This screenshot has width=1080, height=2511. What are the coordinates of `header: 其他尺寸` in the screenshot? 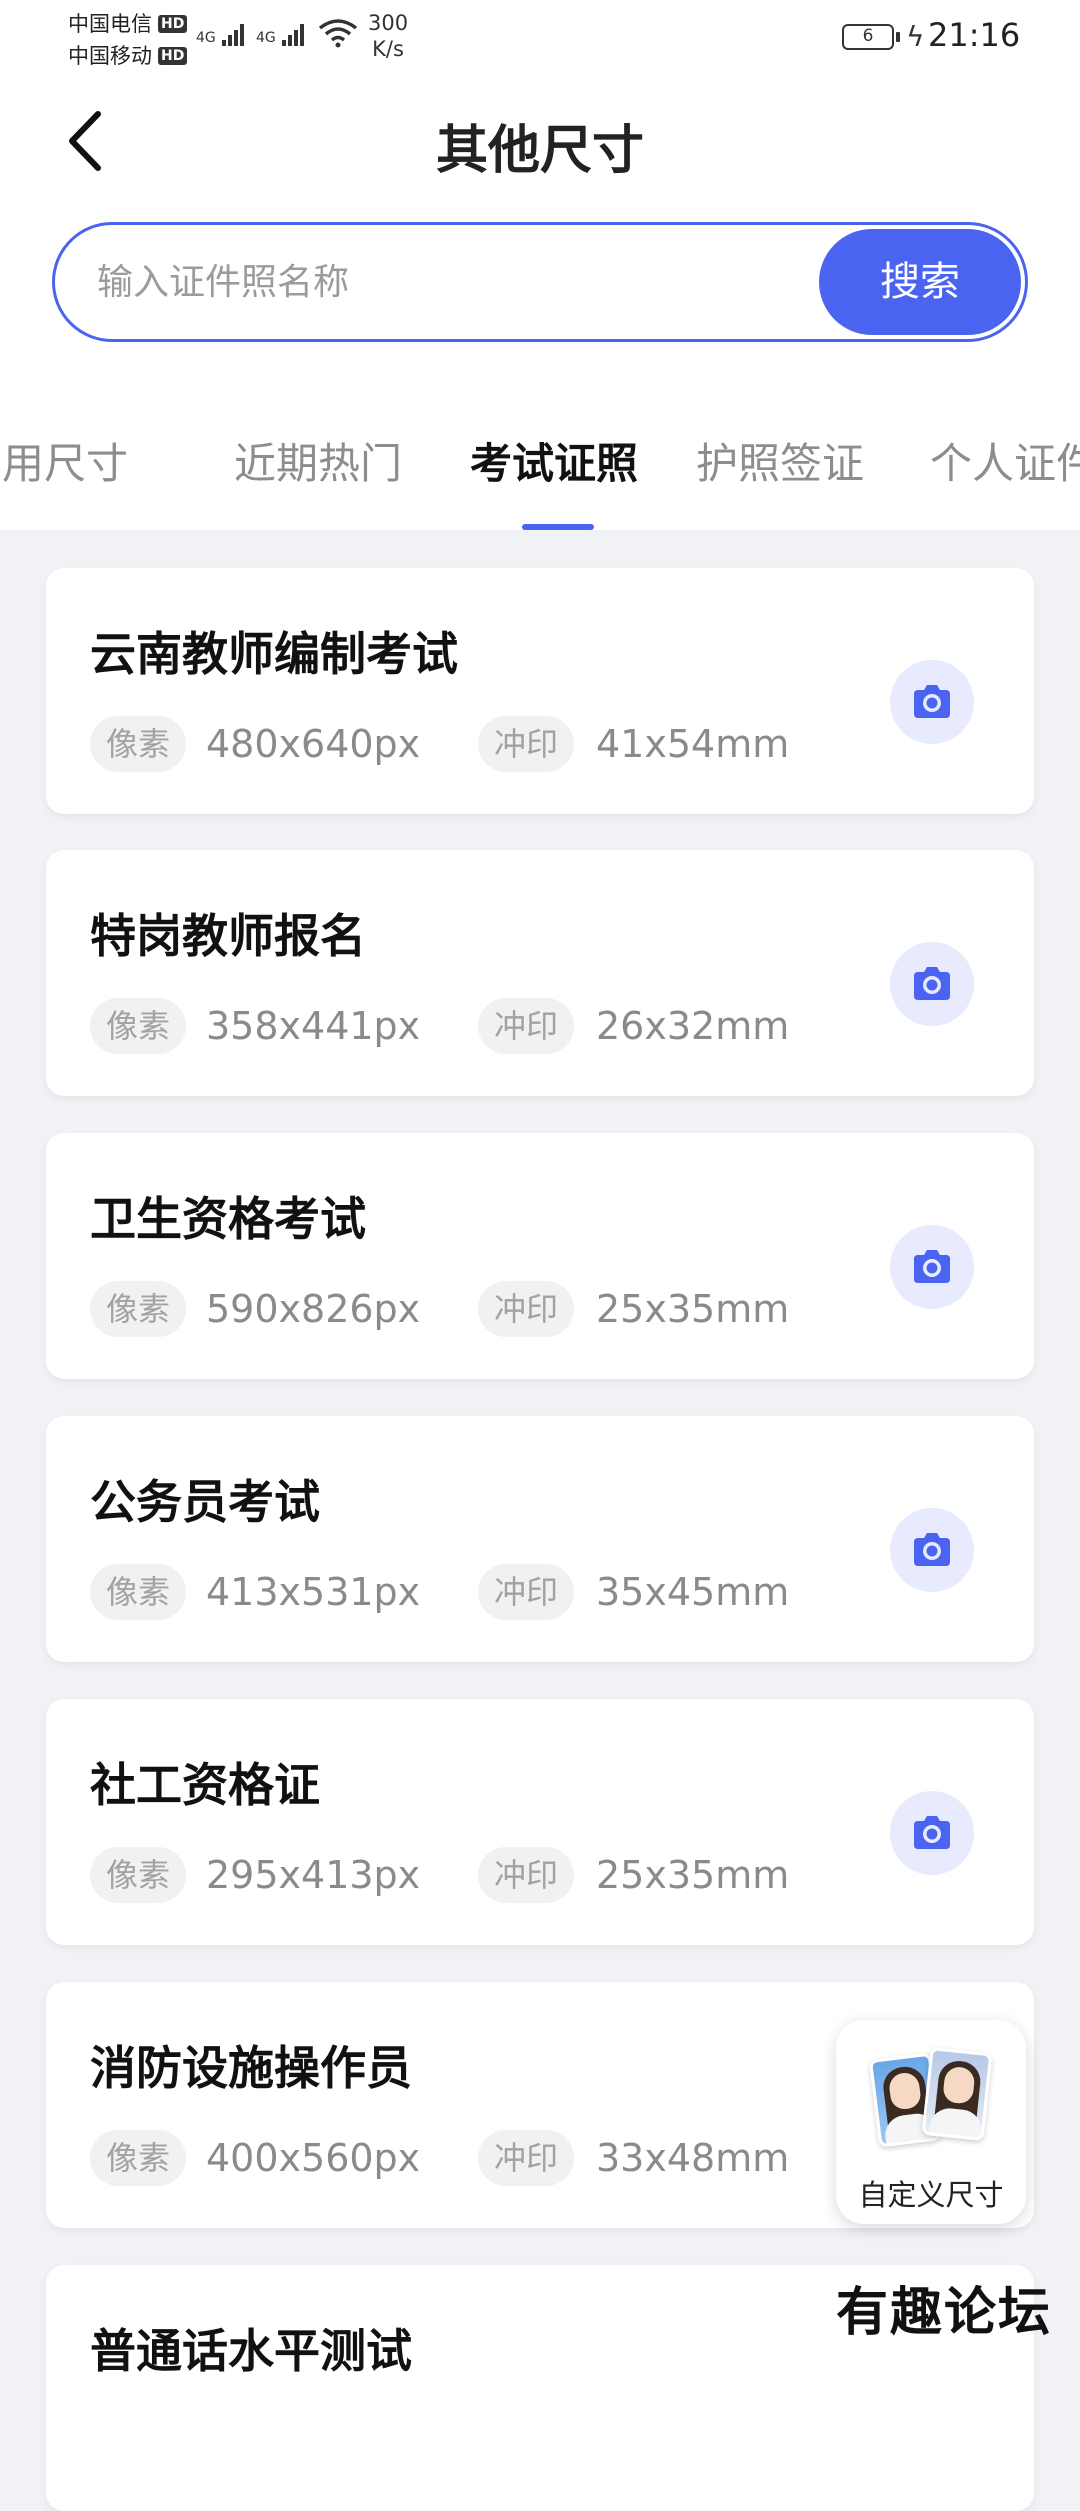 It's located at (540, 140).